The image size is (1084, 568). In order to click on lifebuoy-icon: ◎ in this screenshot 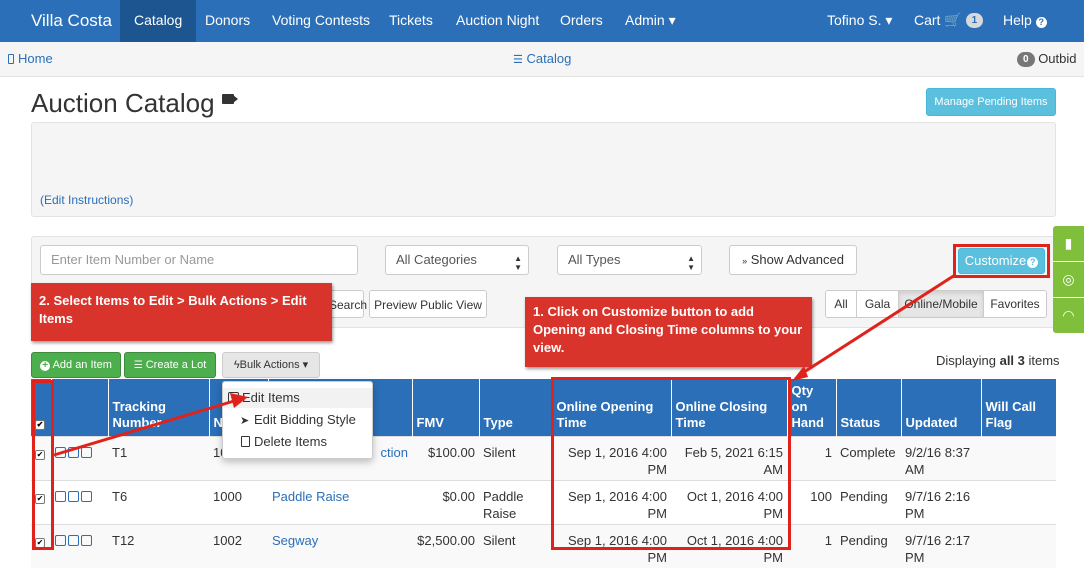, I will do `click(1068, 279)`.